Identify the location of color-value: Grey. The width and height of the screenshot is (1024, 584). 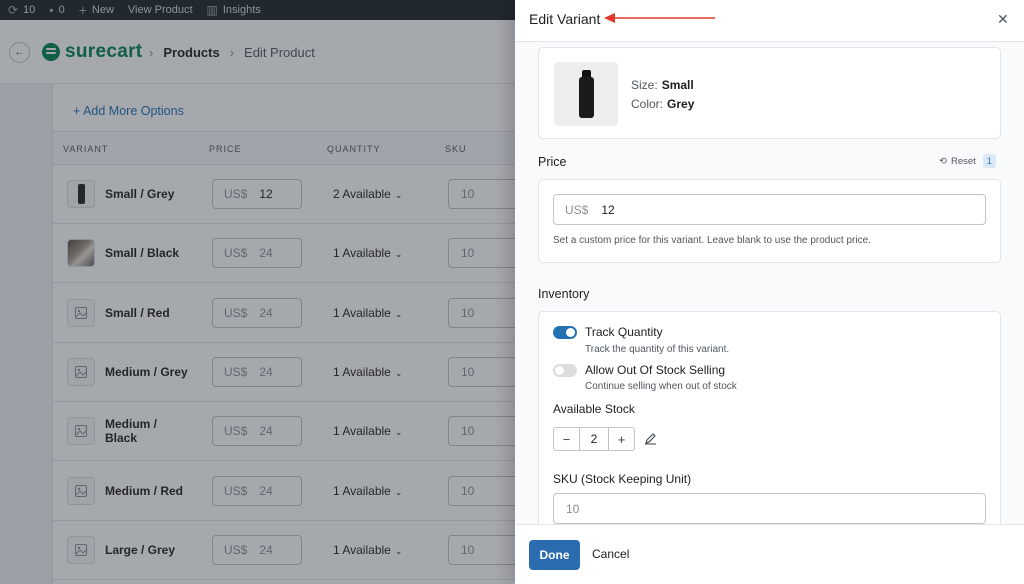
(681, 104).